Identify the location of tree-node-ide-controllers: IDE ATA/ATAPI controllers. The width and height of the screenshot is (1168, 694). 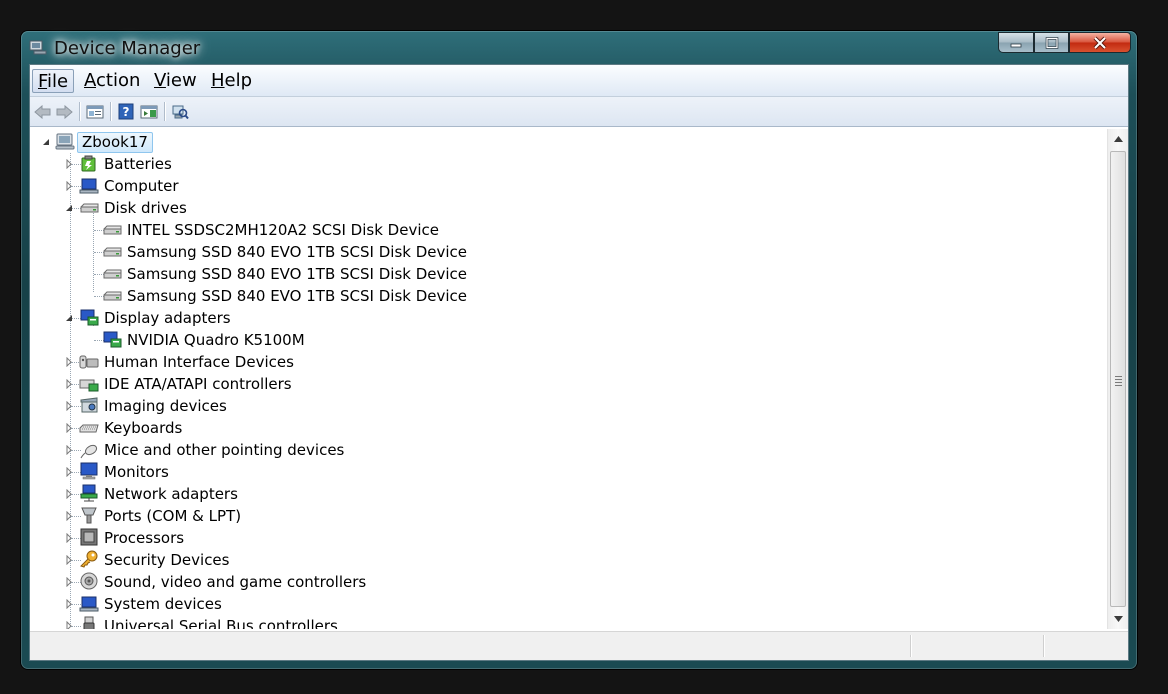
(230, 384).